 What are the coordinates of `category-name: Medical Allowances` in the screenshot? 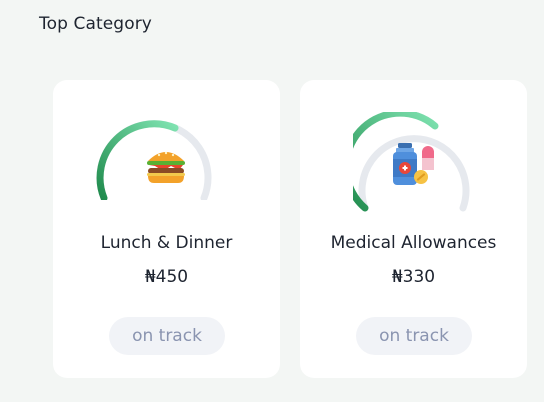 It's located at (413, 243).